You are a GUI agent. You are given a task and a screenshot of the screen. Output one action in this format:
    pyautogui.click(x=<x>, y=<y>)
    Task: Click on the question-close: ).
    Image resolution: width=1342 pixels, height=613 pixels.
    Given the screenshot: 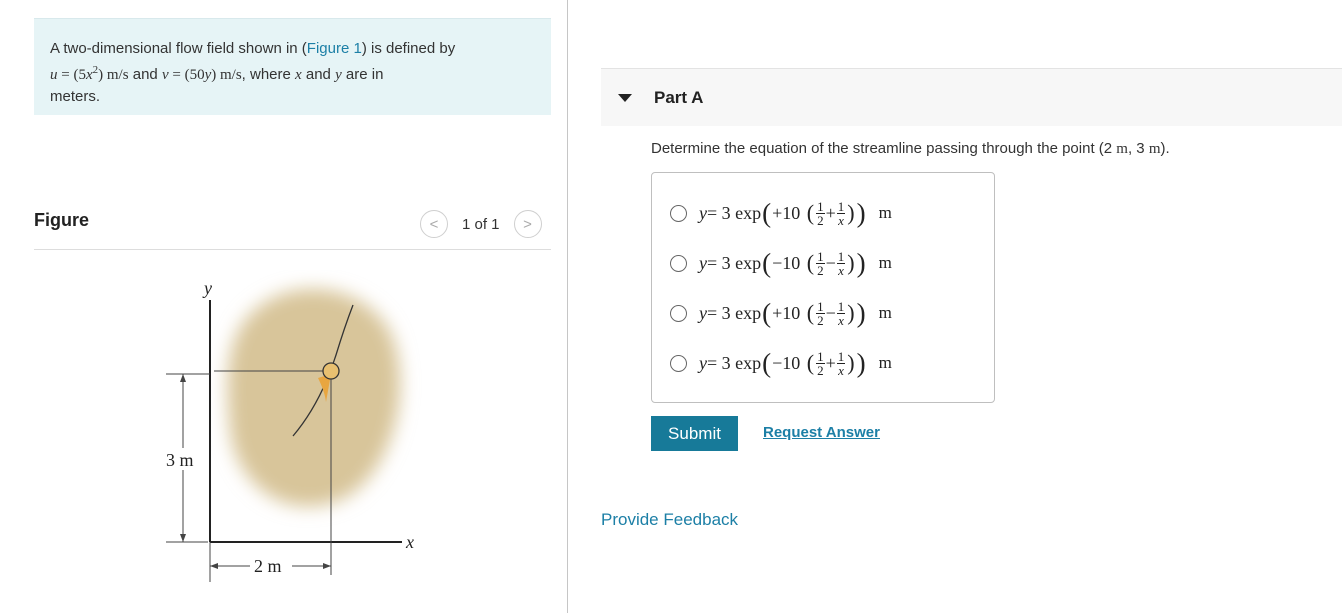 What is the action you would take?
    pyautogui.click(x=1165, y=148)
    